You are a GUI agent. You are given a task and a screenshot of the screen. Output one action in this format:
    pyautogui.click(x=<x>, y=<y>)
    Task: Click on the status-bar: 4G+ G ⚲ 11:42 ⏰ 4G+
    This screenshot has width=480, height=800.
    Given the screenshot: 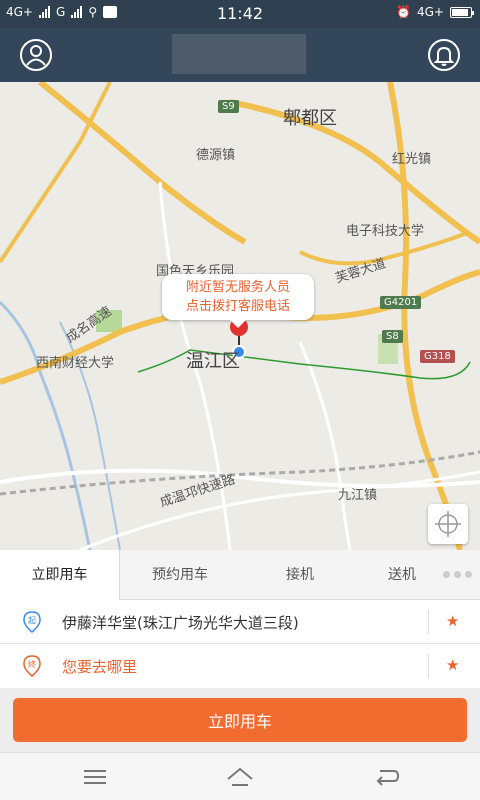 What is the action you would take?
    pyautogui.click(x=240, y=14)
    